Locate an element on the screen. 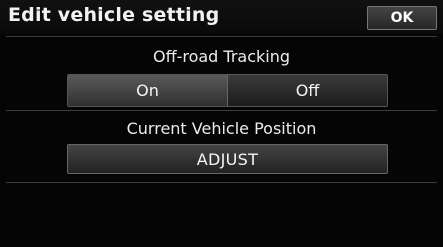  off-road-tracking-toggle: On Off is located at coordinates (227, 90).